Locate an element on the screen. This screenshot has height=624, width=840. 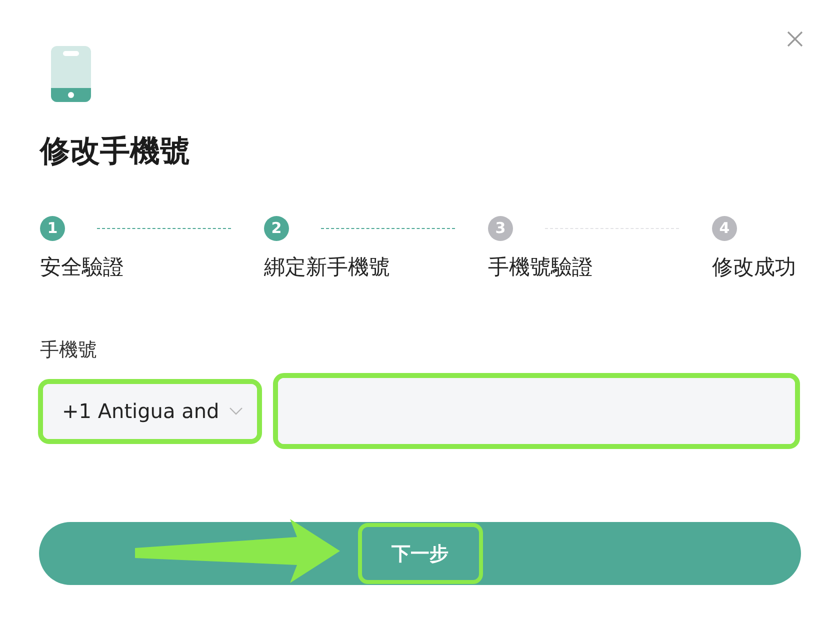
country-code-select: +1 Antigua and is located at coordinates (150, 411).